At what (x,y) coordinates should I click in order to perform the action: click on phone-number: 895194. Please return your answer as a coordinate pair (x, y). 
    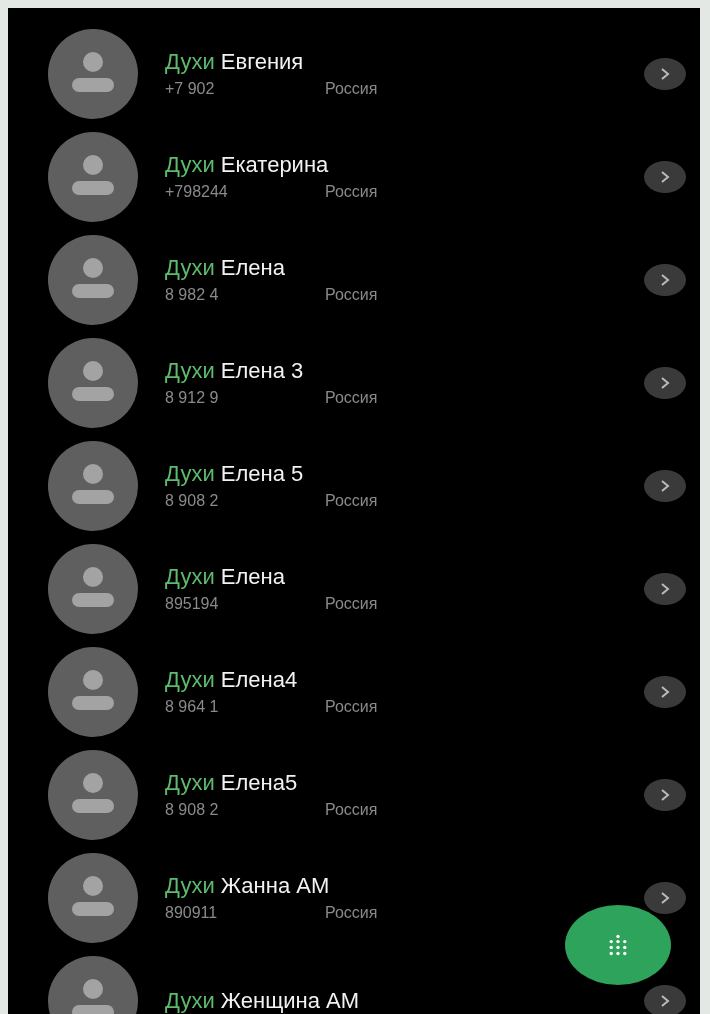
    Looking at the image, I should click on (192, 603).